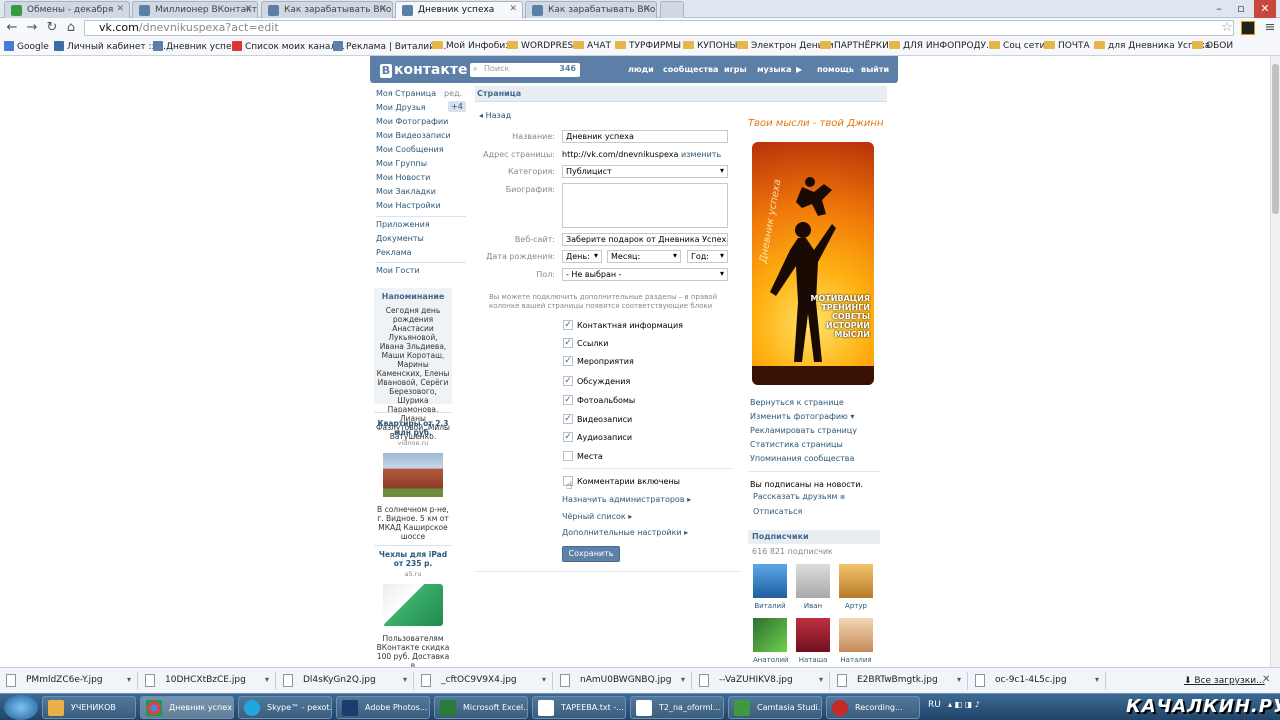 Image resolution: width=1280 pixels, height=720 pixels. I want to click on menu-ads: Реклама, so click(394, 252).